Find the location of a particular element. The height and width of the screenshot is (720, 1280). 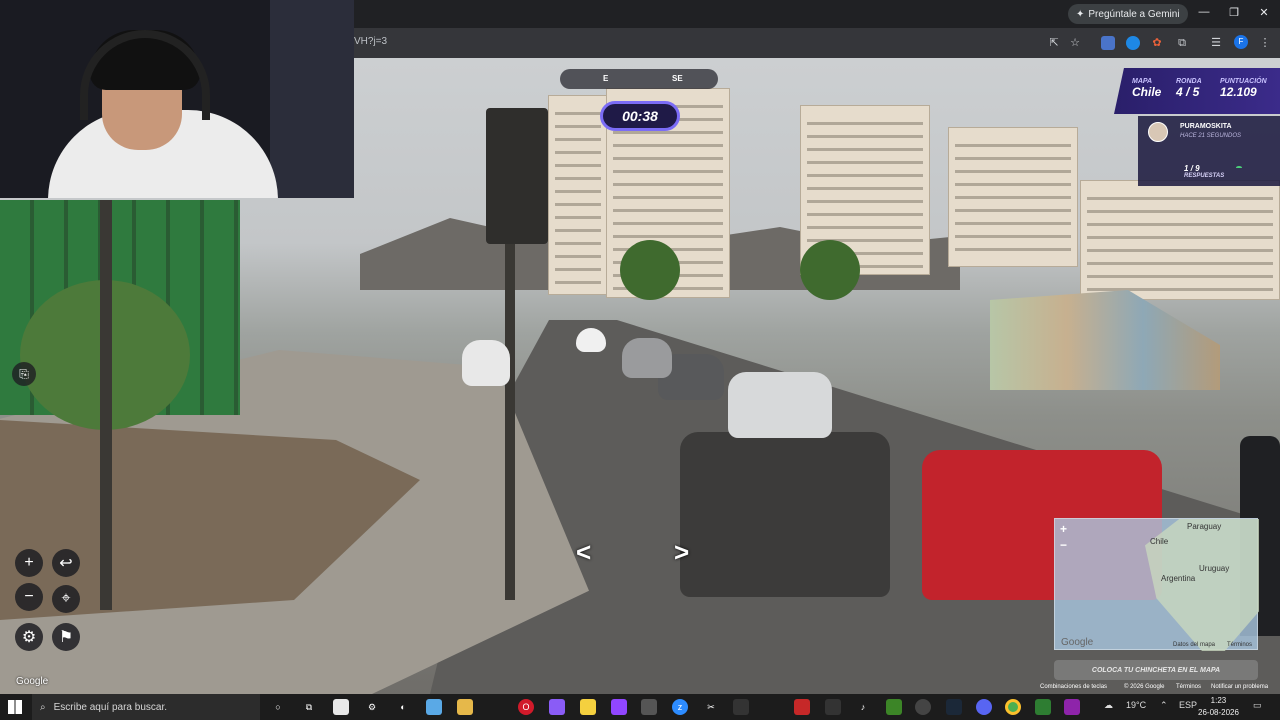

round-label: RONDA is located at coordinates (1189, 81).